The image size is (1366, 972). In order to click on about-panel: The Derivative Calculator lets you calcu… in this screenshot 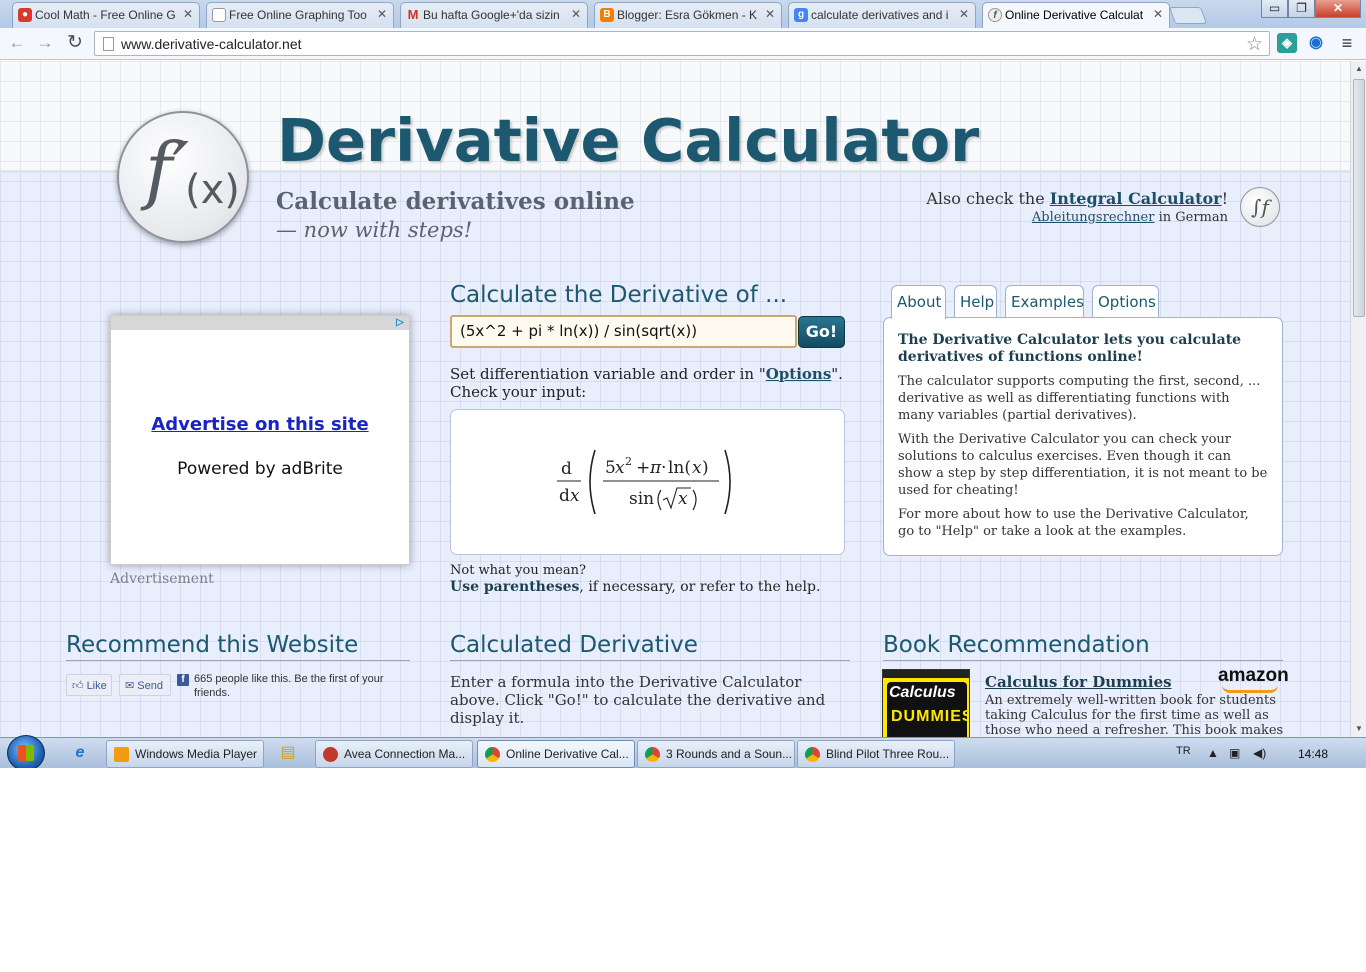, I will do `click(1083, 436)`.